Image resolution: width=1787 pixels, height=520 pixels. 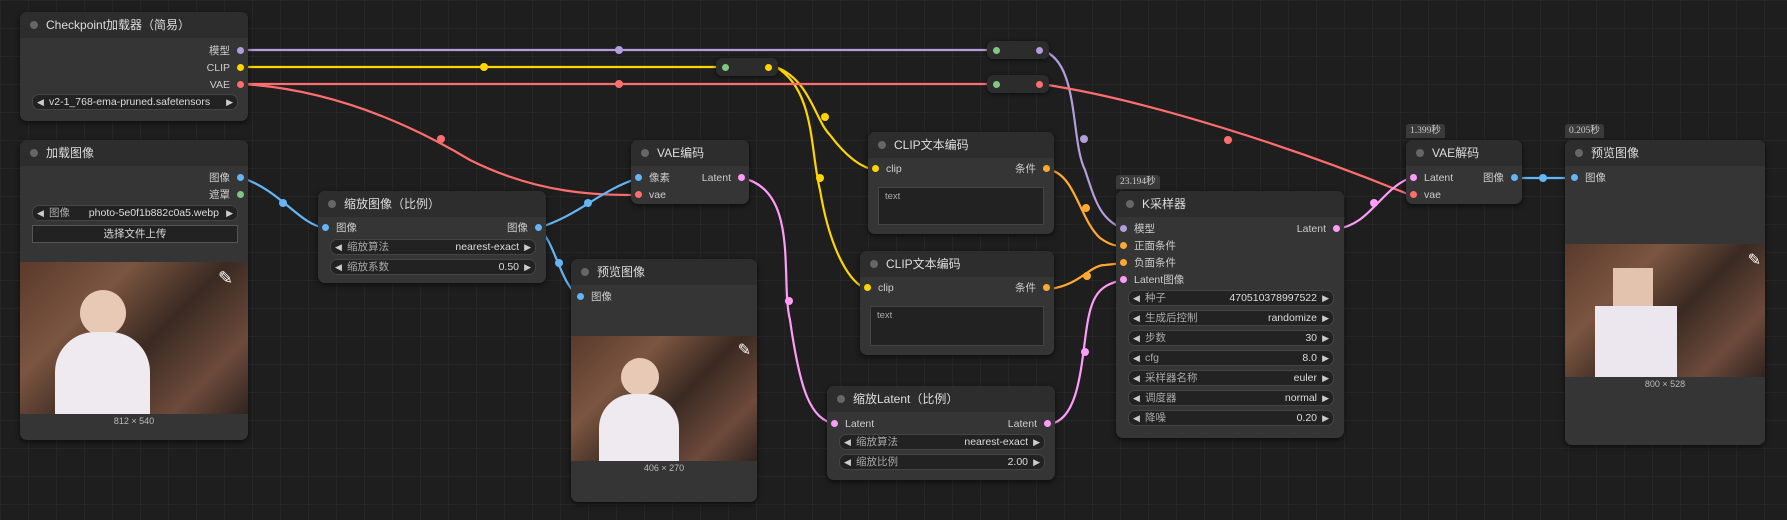 What do you see at coordinates (1231, 378) in the screenshot?
I see `sampler-name-combo: ◀ 采样器名称 euler ▶` at bounding box center [1231, 378].